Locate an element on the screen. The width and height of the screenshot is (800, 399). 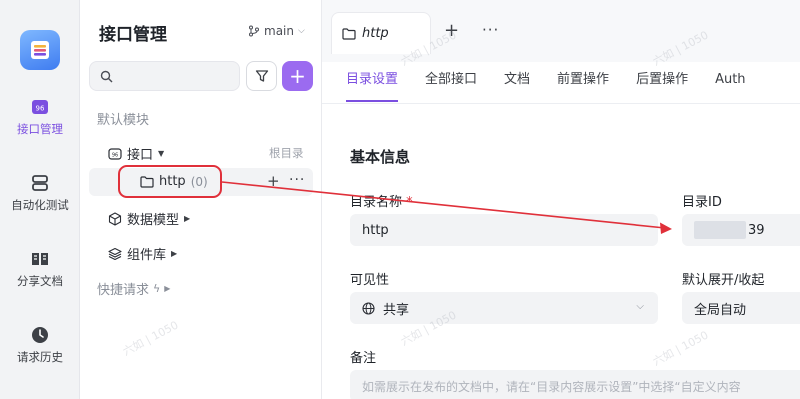
default-module-label: 默认模块 is located at coordinates (123, 120).